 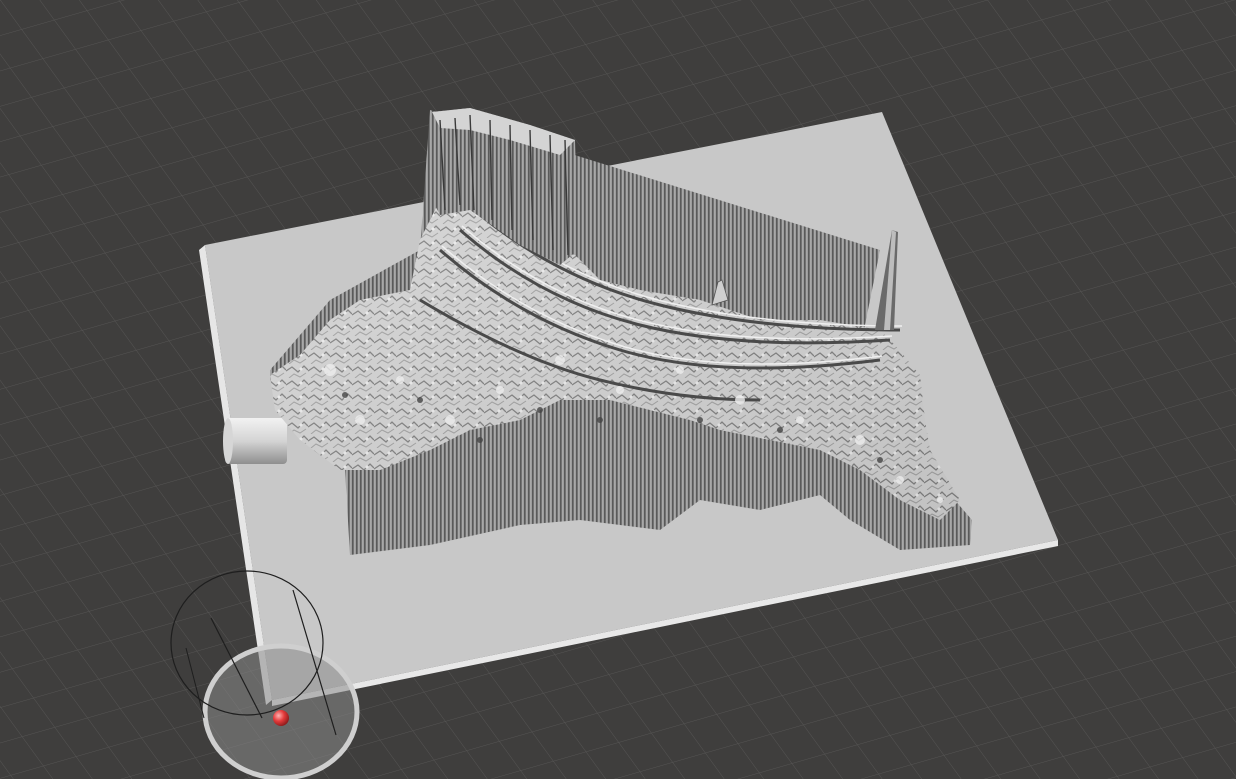 I want to click on gizmo-handle, so click(x=281, y=718).